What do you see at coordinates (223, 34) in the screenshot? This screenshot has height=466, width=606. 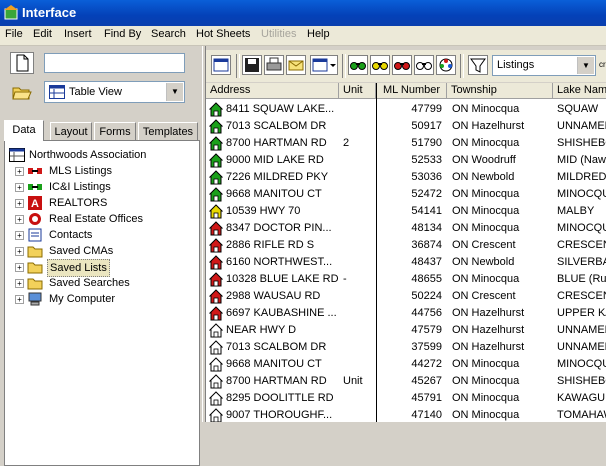 I see `menu-hot-sheets: Hot Sheets` at bounding box center [223, 34].